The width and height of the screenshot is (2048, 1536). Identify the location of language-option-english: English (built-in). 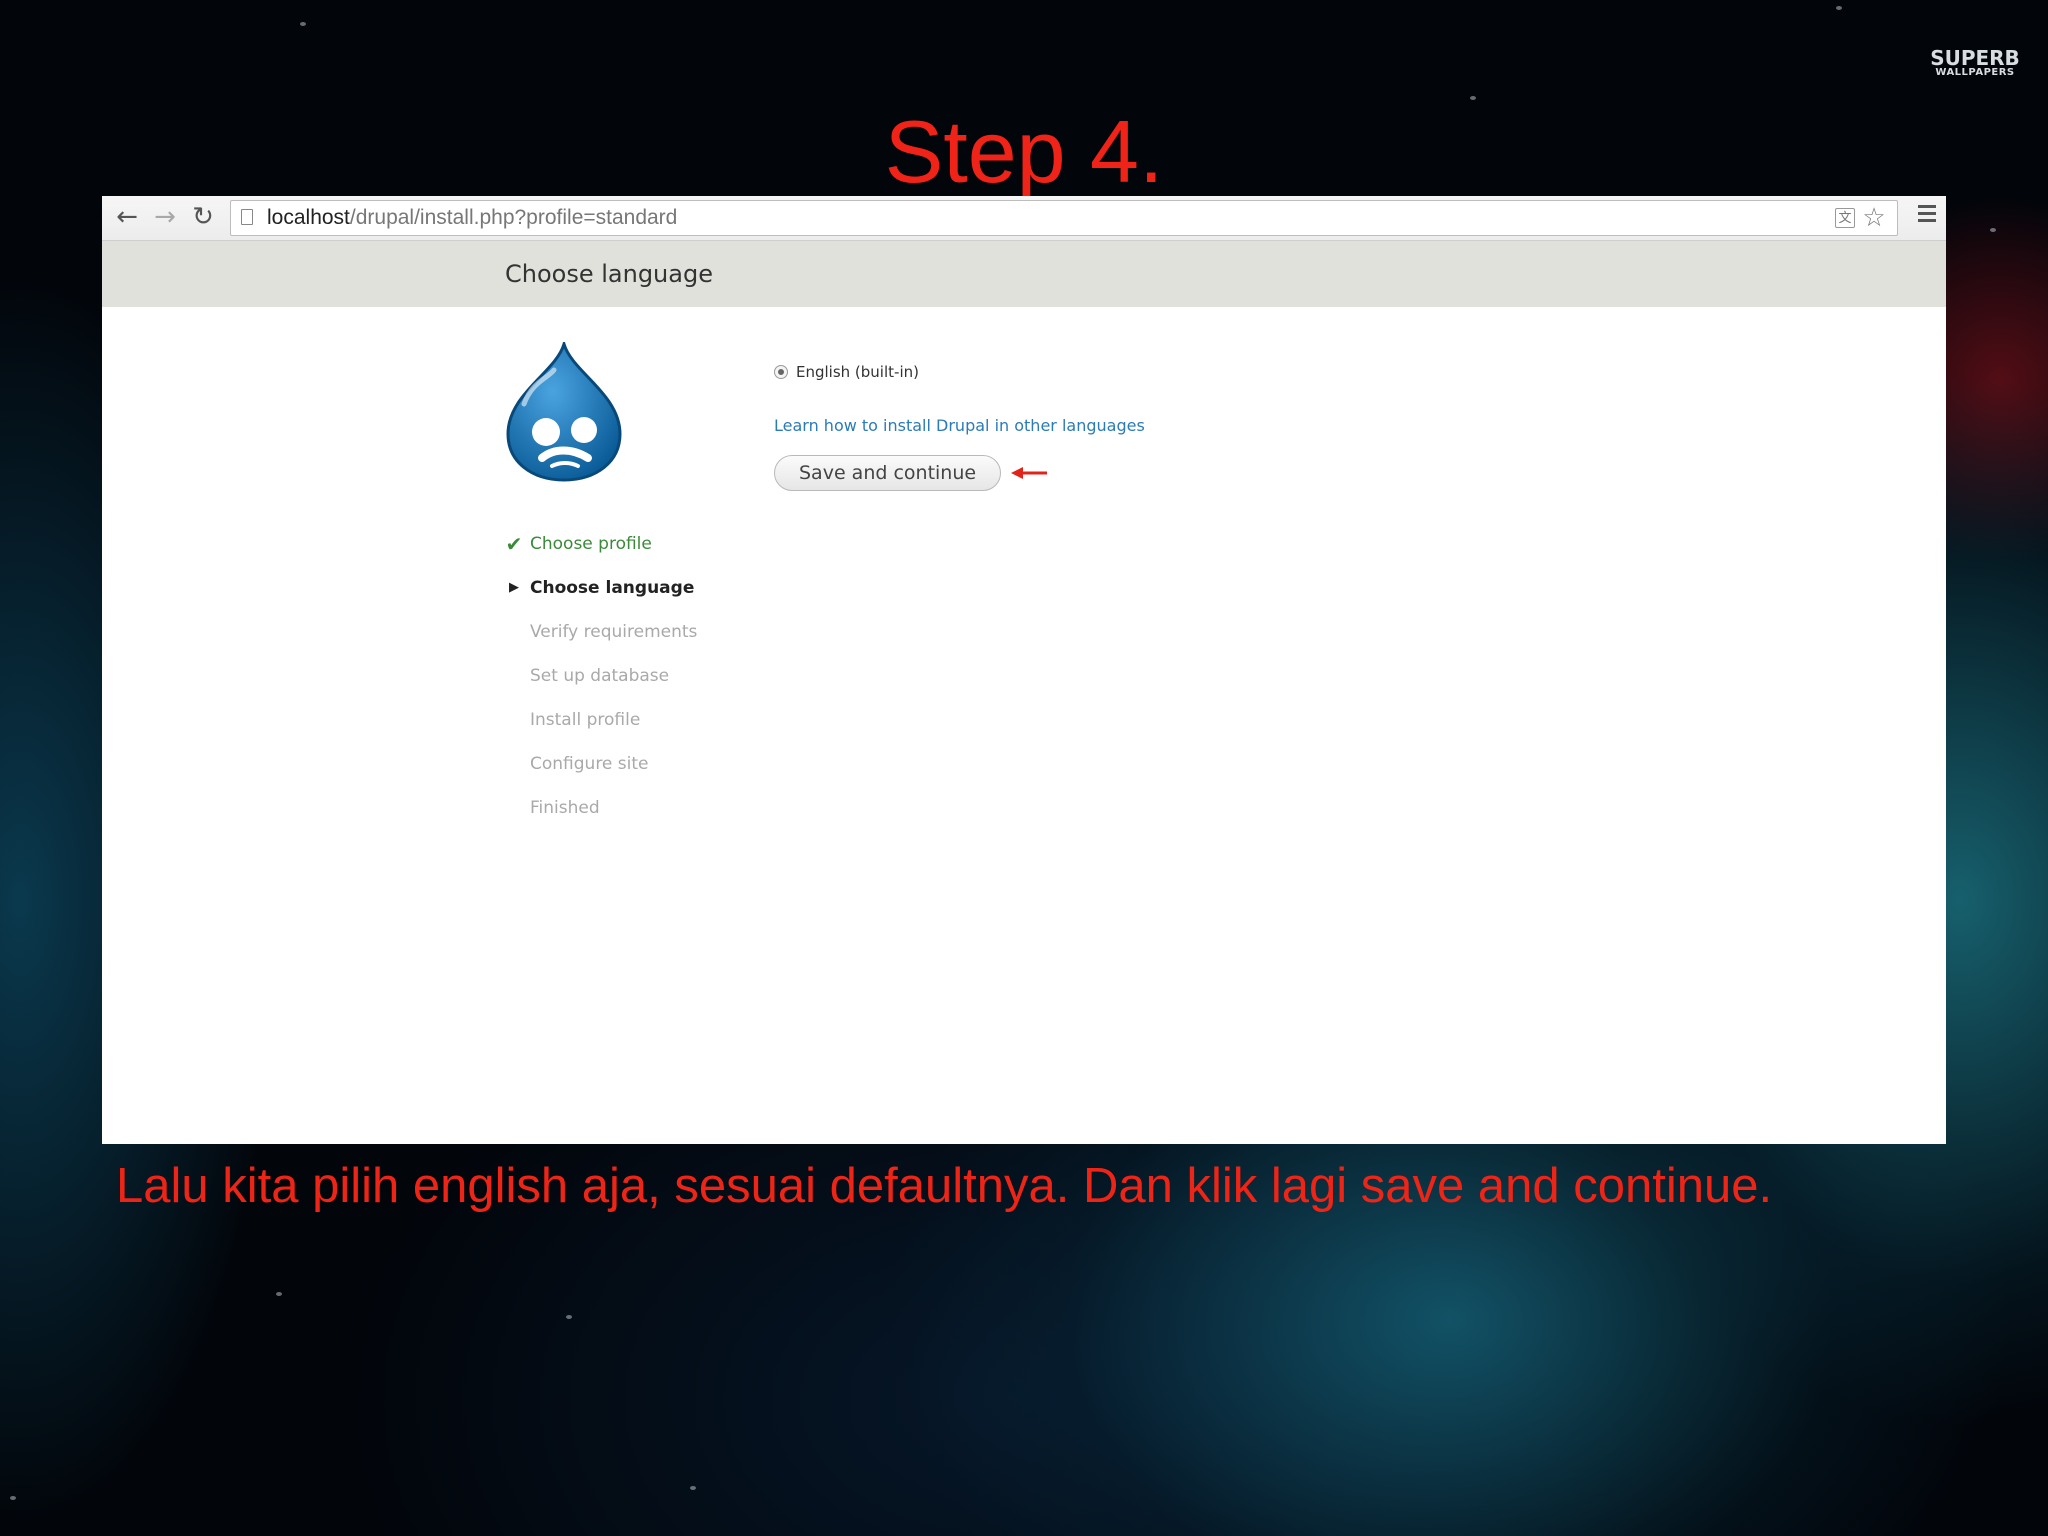
(1224, 372).